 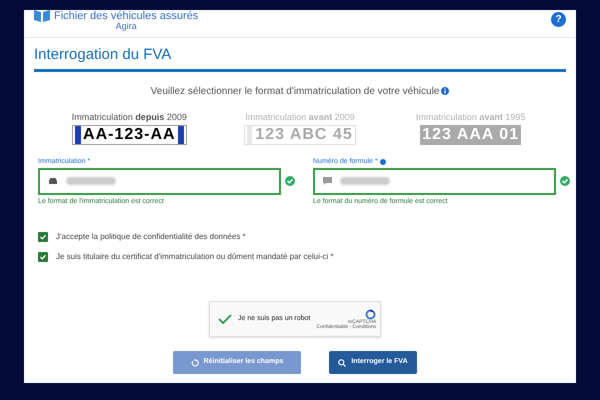 I want to click on help-button: ?, so click(x=558, y=19).